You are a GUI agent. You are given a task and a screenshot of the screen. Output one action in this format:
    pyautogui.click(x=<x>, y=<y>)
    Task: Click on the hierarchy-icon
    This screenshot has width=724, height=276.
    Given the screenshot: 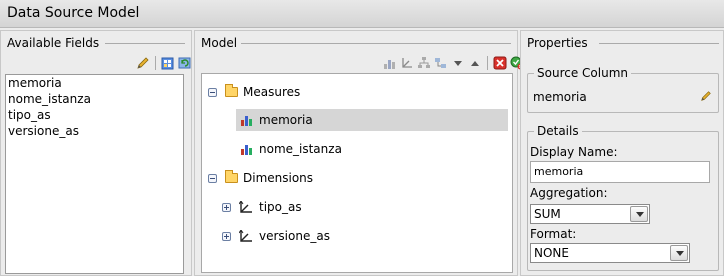 What is the action you would take?
    pyautogui.click(x=424, y=63)
    